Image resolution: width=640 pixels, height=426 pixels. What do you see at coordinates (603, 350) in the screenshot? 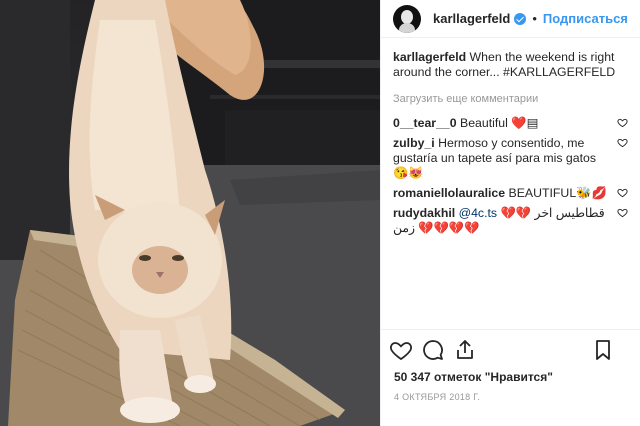
I see `save-bookmark-icon` at bounding box center [603, 350].